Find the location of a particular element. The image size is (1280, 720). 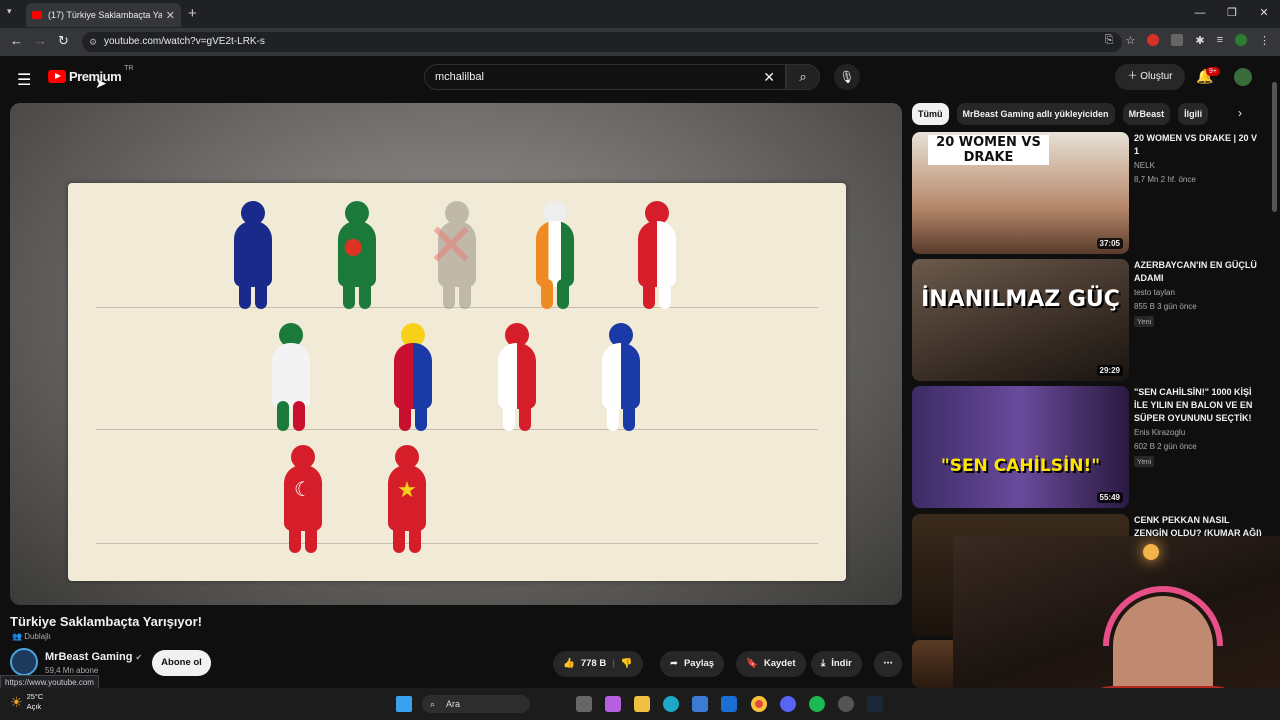

windows-start-icon is located at coordinates (404, 704).